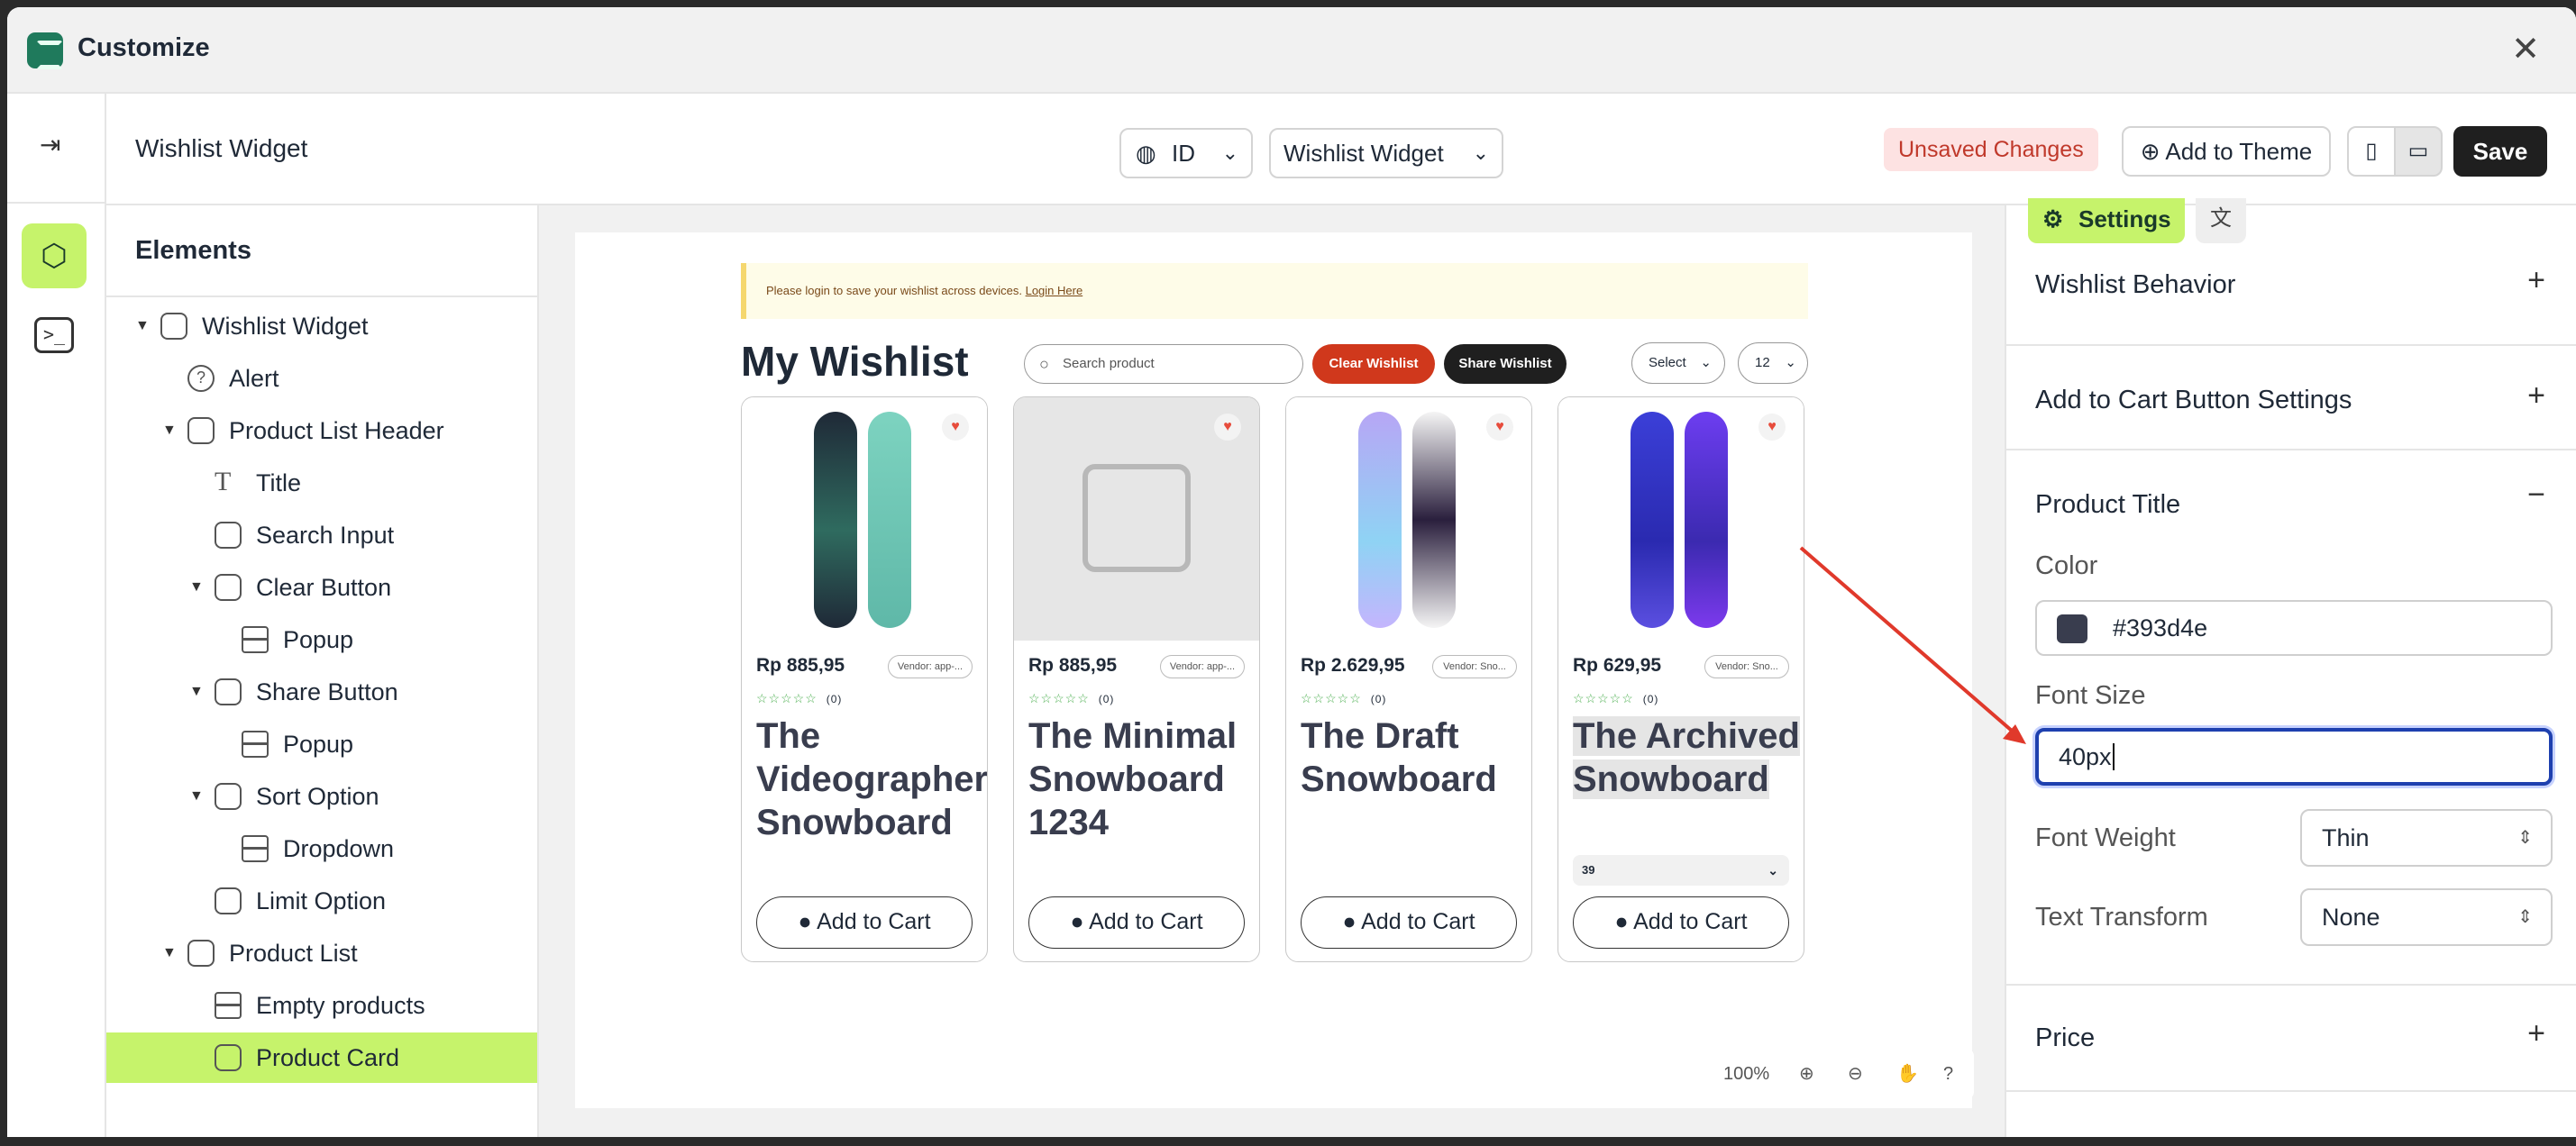 This screenshot has width=2576, height=1146. I want to click on snowboard-graphic, so click(889, 520).